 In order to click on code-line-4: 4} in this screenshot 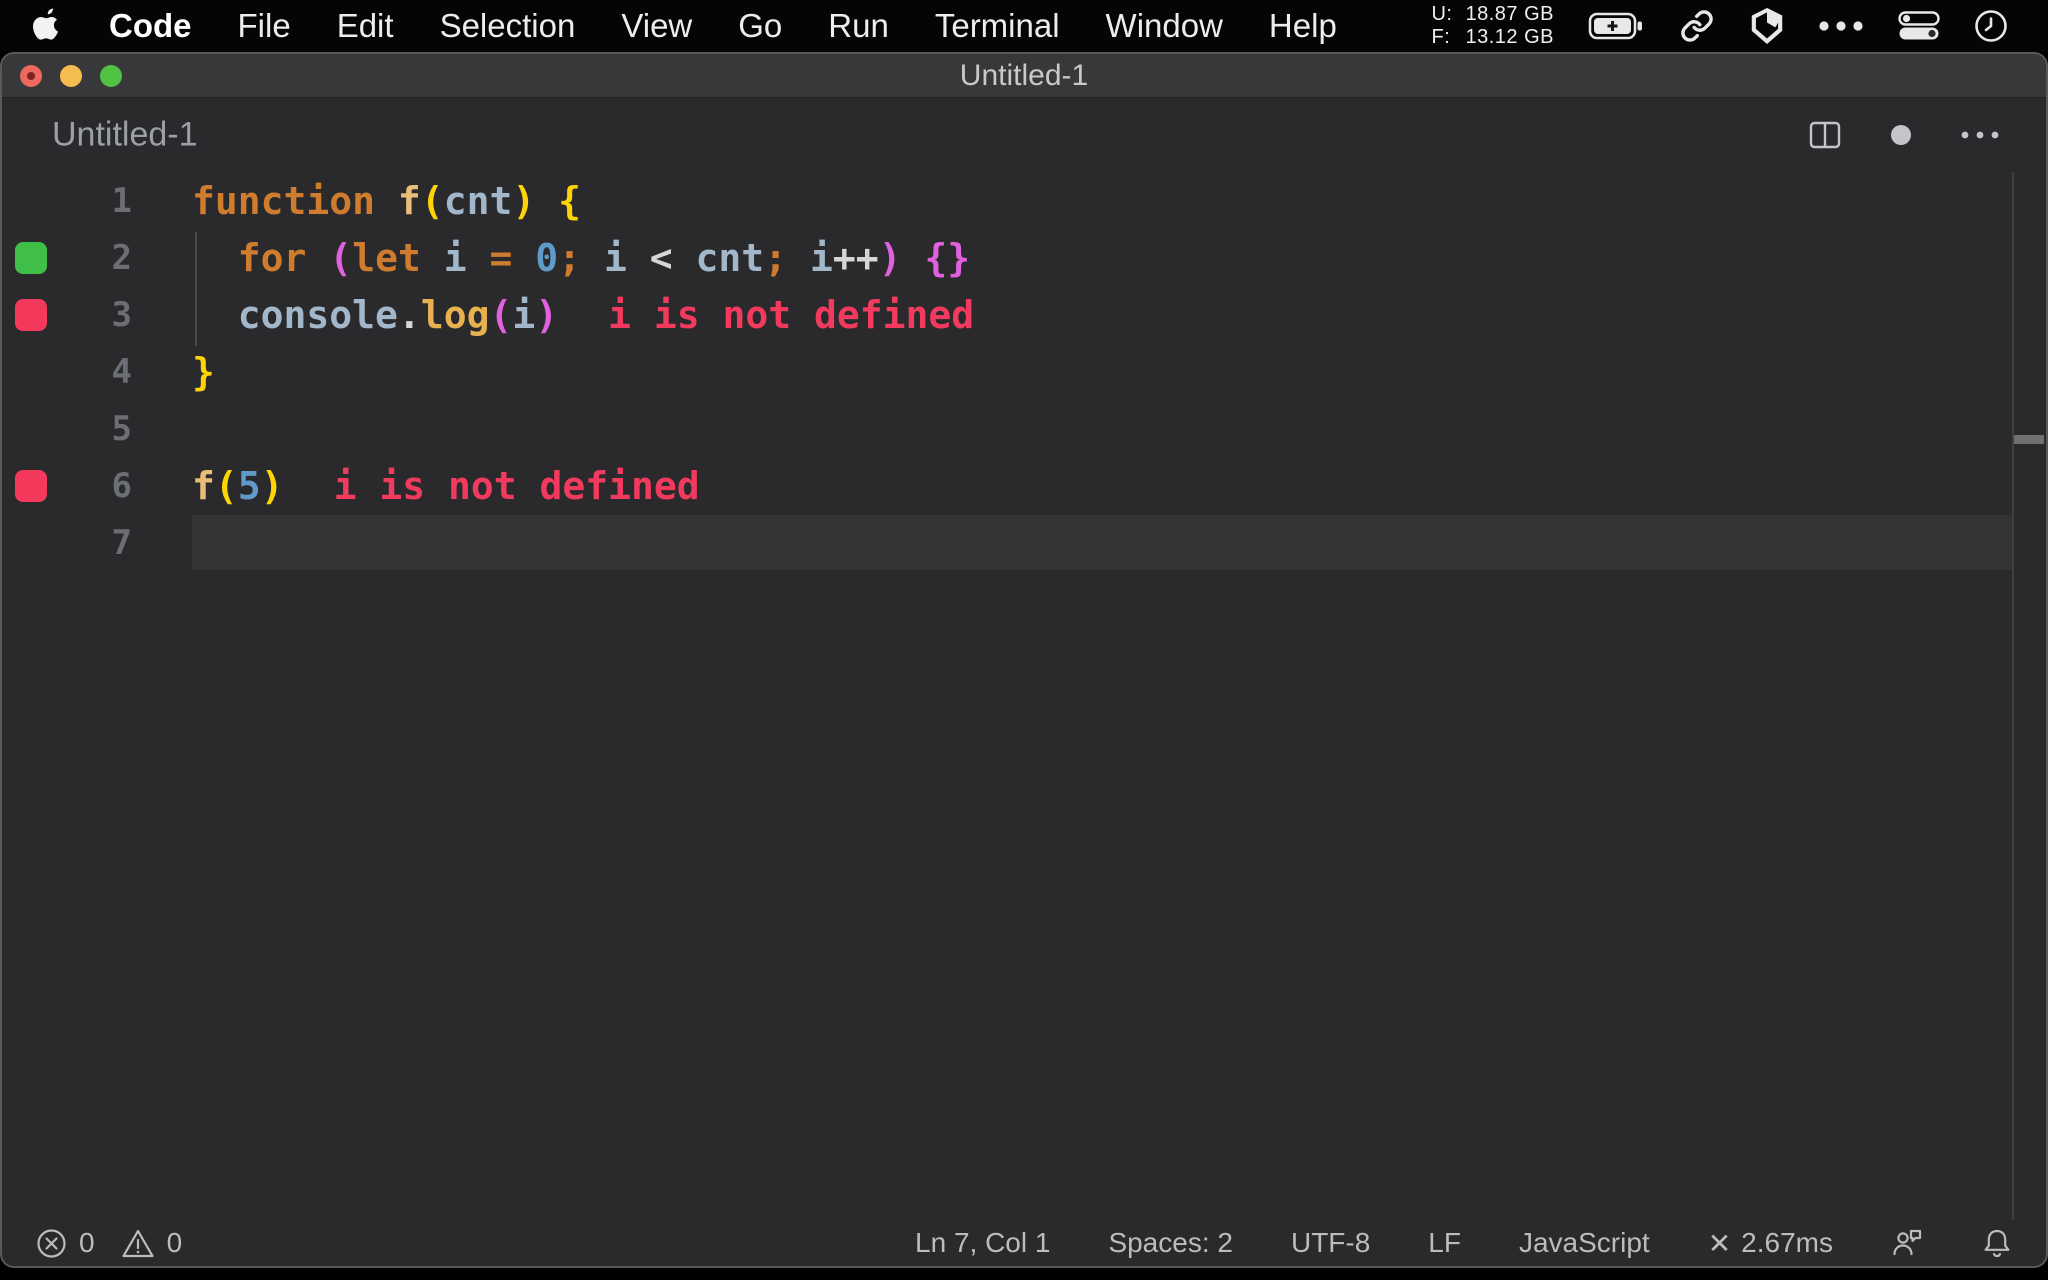, I will do `click(1024, 371)`.